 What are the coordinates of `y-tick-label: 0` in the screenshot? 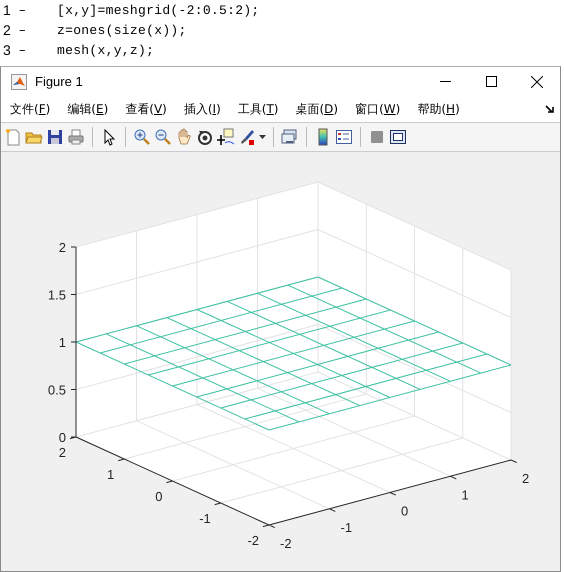 It's located at (158, 496).